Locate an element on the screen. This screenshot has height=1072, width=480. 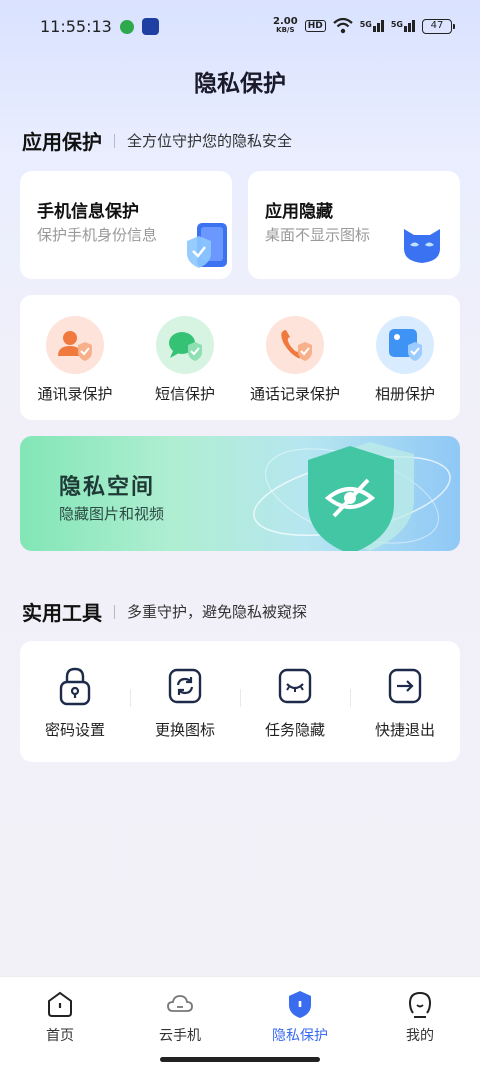
card-desc: 保护手机身份信息 is located at coordinates (97, 235).